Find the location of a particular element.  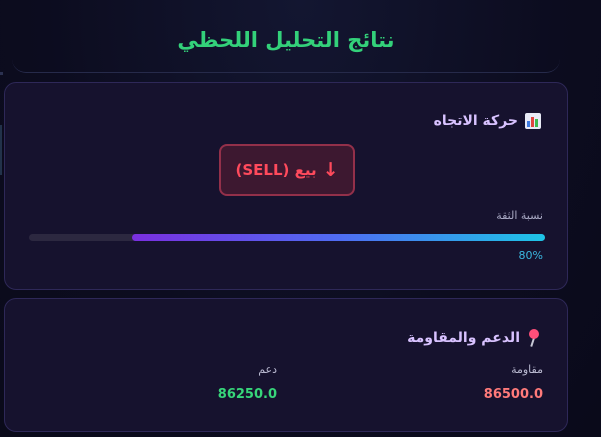

trend-heading: حركة الاتجاه is located at coordinates (487, 121).